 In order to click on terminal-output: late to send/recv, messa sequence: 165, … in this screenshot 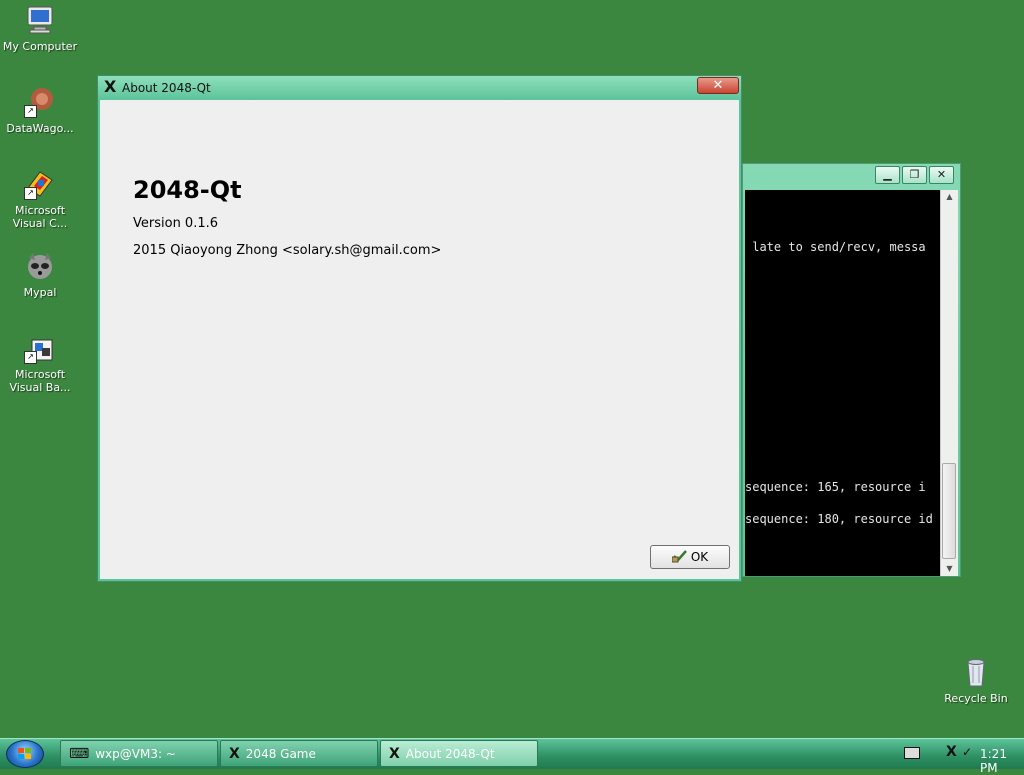, I will do `click(844, 383)`.